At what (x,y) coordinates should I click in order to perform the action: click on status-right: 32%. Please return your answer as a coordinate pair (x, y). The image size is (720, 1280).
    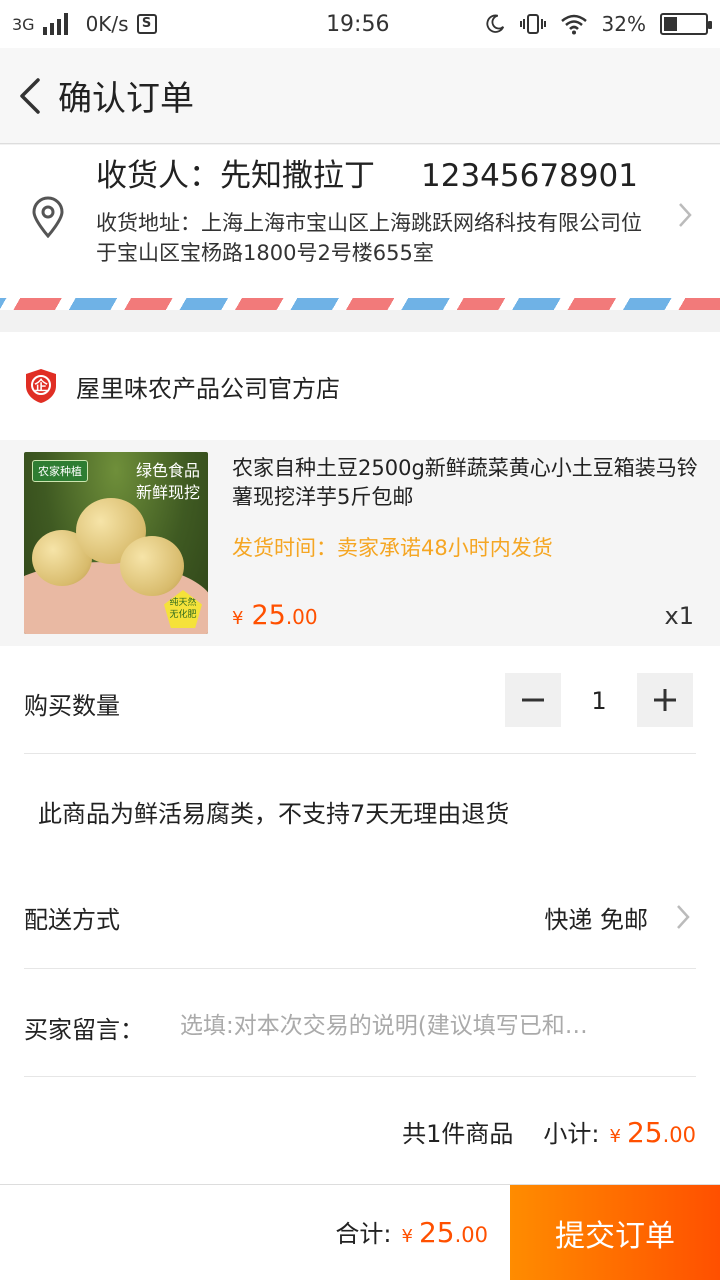
    Looking at the image, I should click on (598, 24).